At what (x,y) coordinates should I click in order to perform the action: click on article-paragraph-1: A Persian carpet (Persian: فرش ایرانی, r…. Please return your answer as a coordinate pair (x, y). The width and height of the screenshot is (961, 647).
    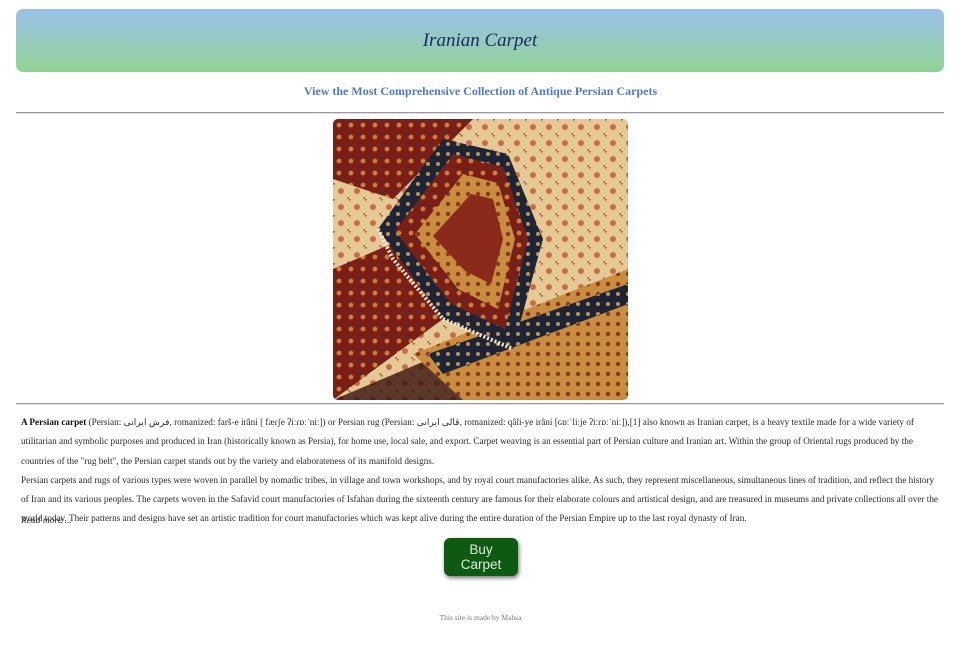
    Looking at the image, I should click on (480, 442).